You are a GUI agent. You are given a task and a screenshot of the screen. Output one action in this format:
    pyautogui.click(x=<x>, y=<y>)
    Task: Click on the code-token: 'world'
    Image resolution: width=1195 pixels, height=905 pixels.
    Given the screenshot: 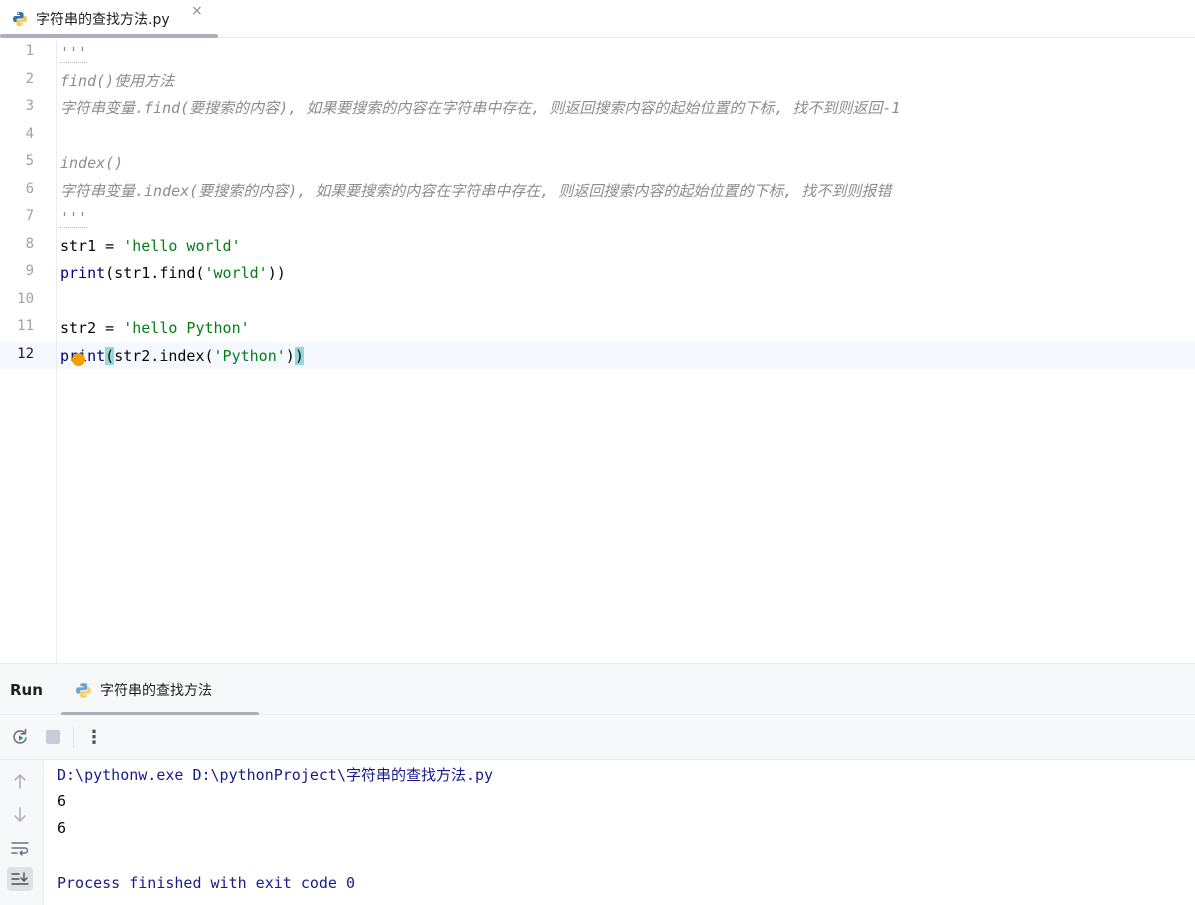 What is the action you would take?
    pyautogui.click(x=236, y=273)
    